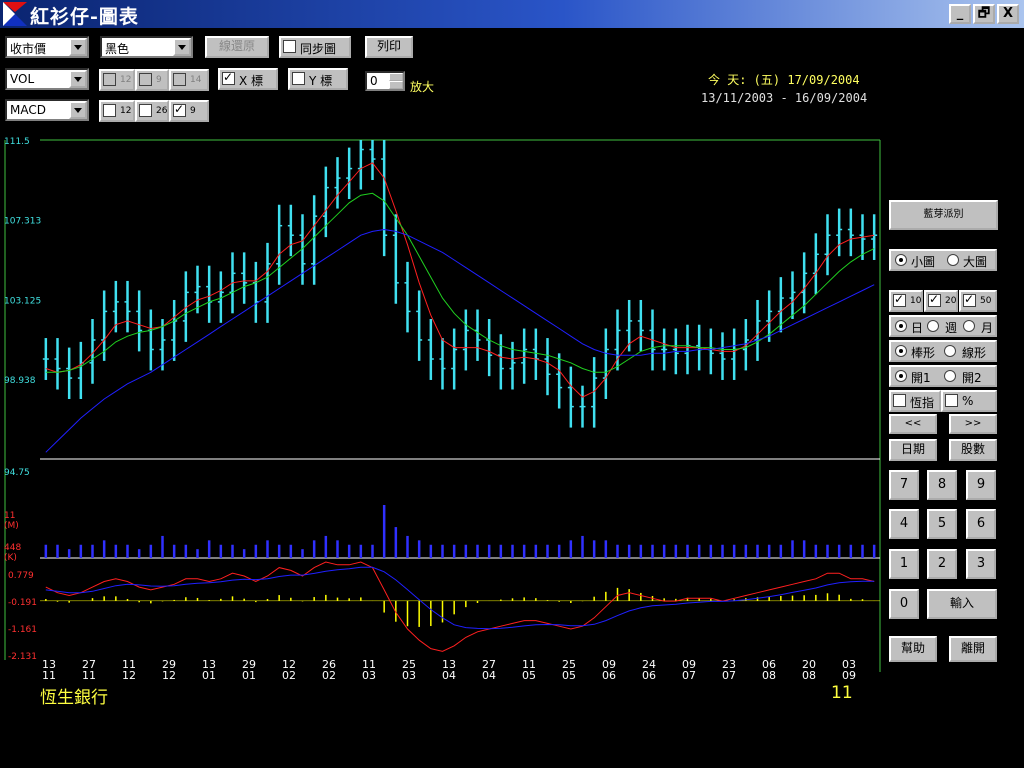  I want to click on ma20-box, so click(934, 299).